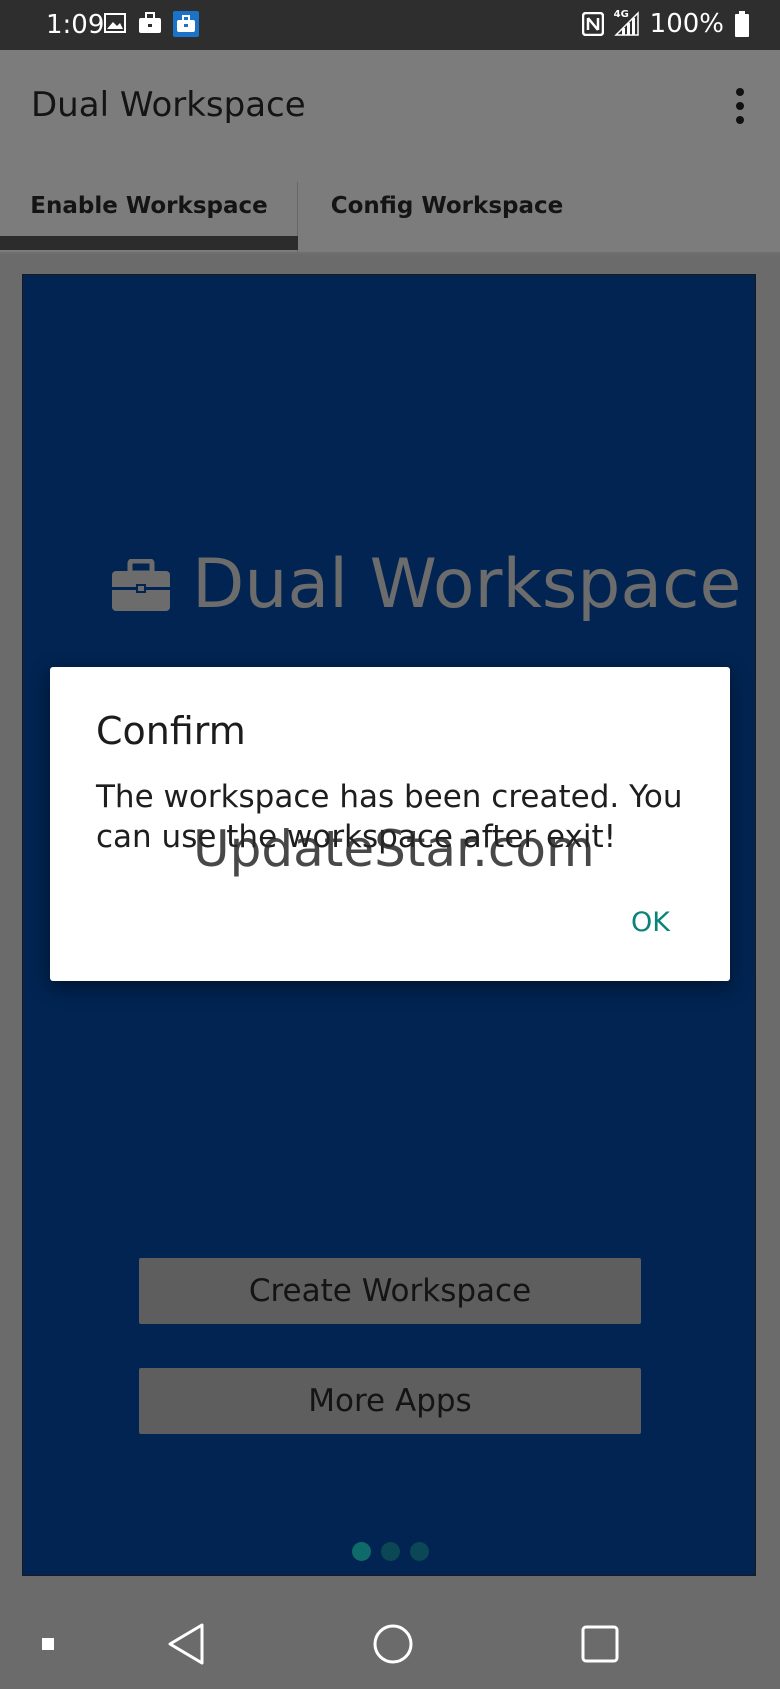  What do you see at coordinates (742, 24) in the screenshot?
I see `battery-icon` at bounding box center [742, 24].